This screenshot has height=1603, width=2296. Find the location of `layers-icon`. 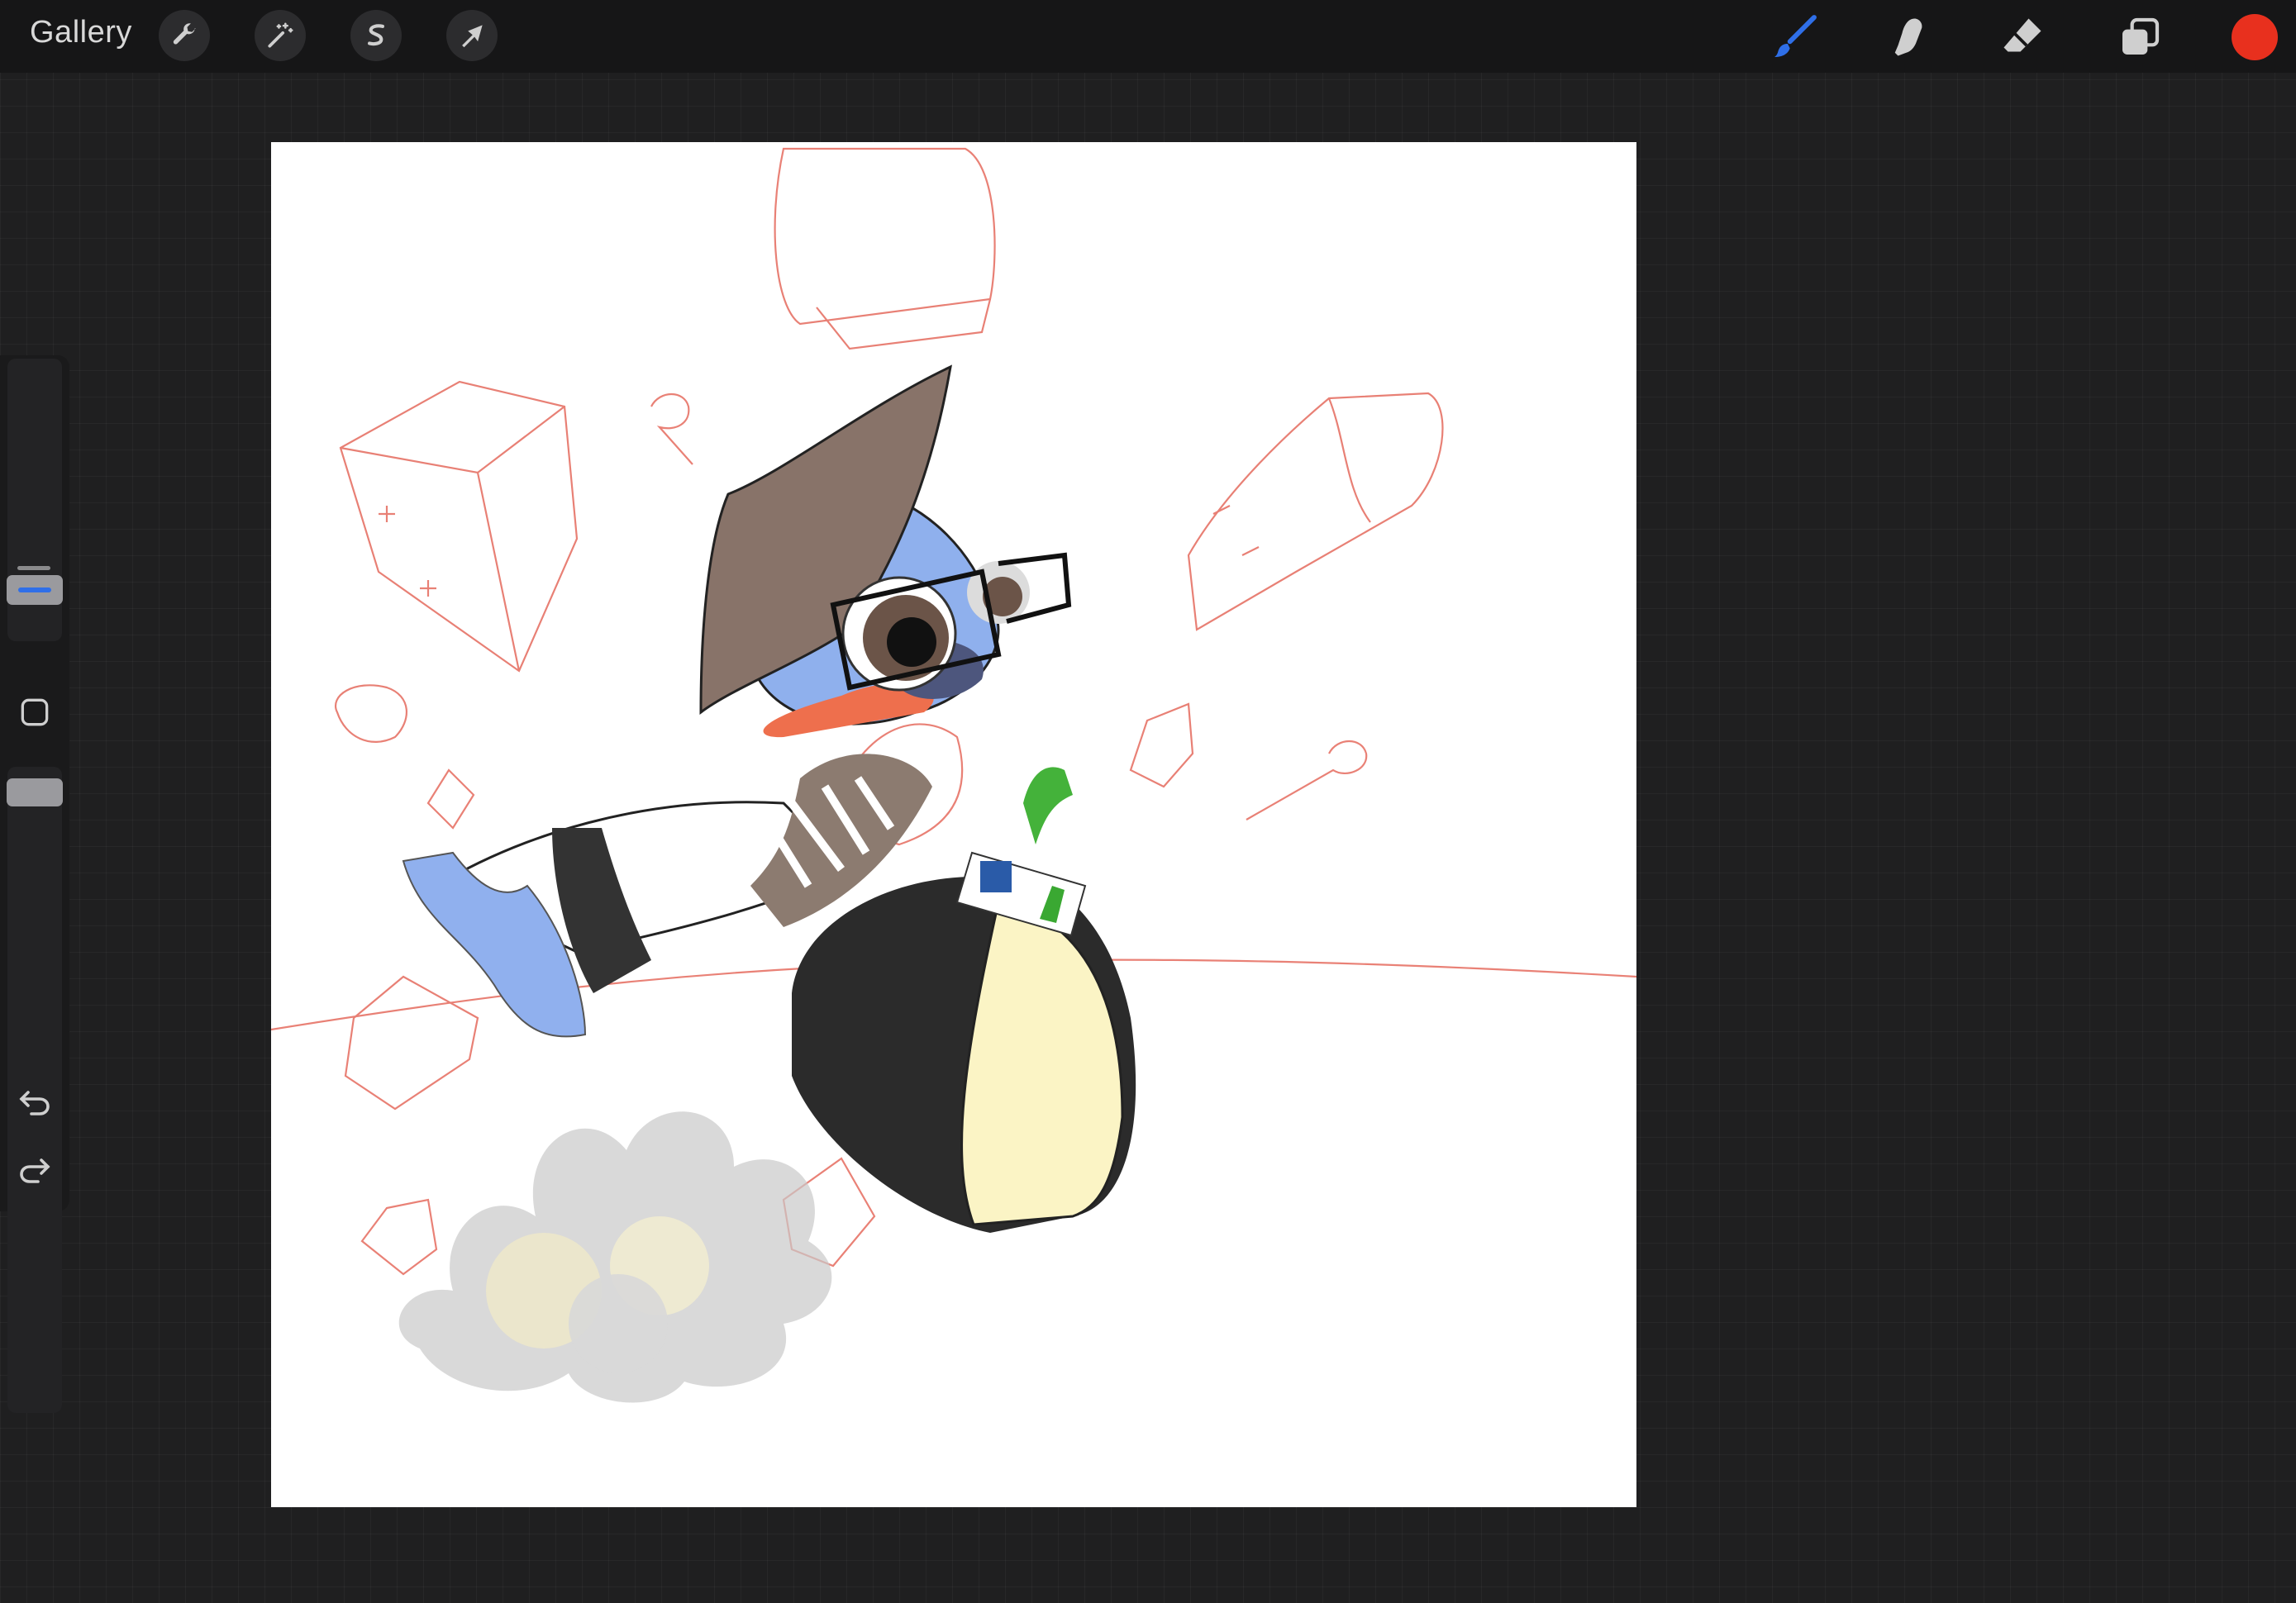

layers-icon is located at coordinates (2141, 36).